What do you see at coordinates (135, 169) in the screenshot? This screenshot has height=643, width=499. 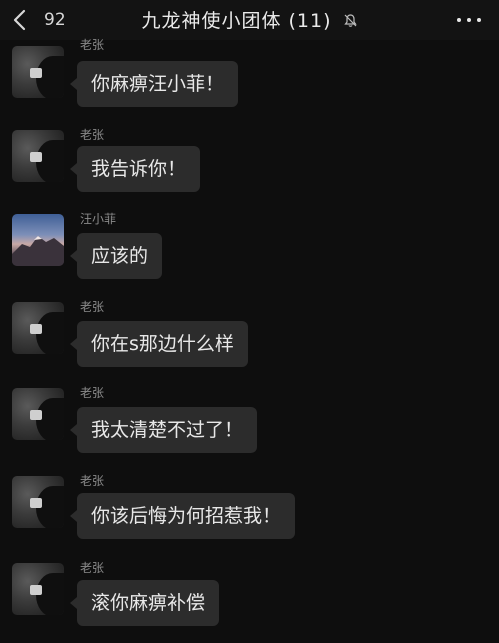 I see `message-bubble: 我告诉你！` at bounding box center [135, 169].